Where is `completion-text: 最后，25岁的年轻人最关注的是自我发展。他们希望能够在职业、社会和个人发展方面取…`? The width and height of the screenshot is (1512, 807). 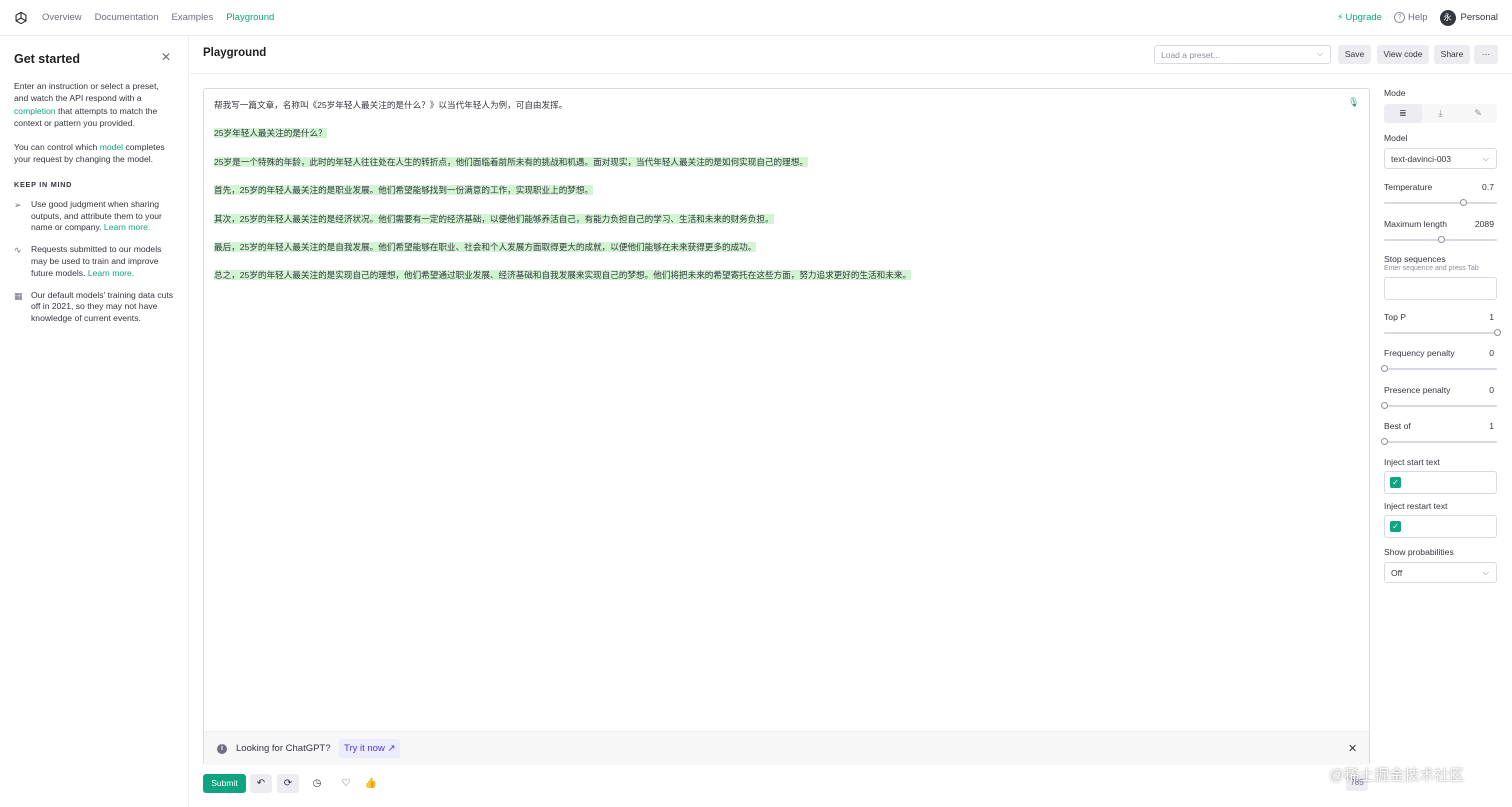 completion-text: 最后，25岁的年轻人最关注的是自我发展。他们希望能够在职业、社会和个人发展方面取… is located at coordinates (485, 246).